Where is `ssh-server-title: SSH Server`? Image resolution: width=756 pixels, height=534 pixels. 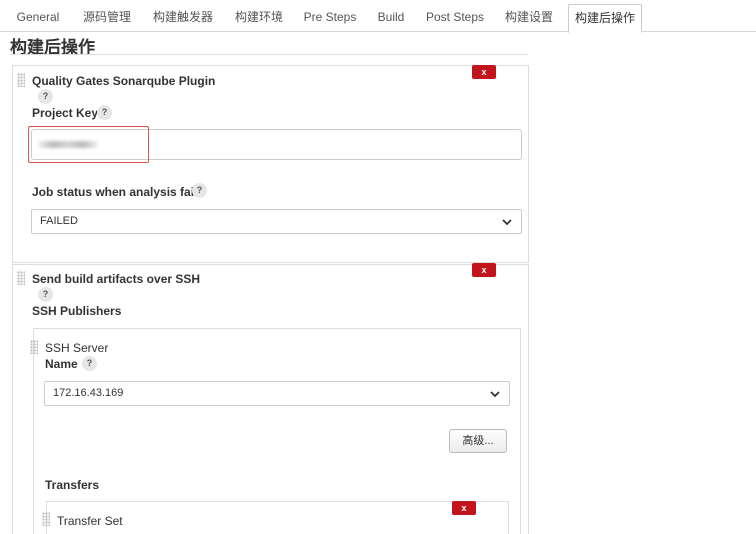 ssh-server-title: SSH Server is located at coordinates (77, 348).